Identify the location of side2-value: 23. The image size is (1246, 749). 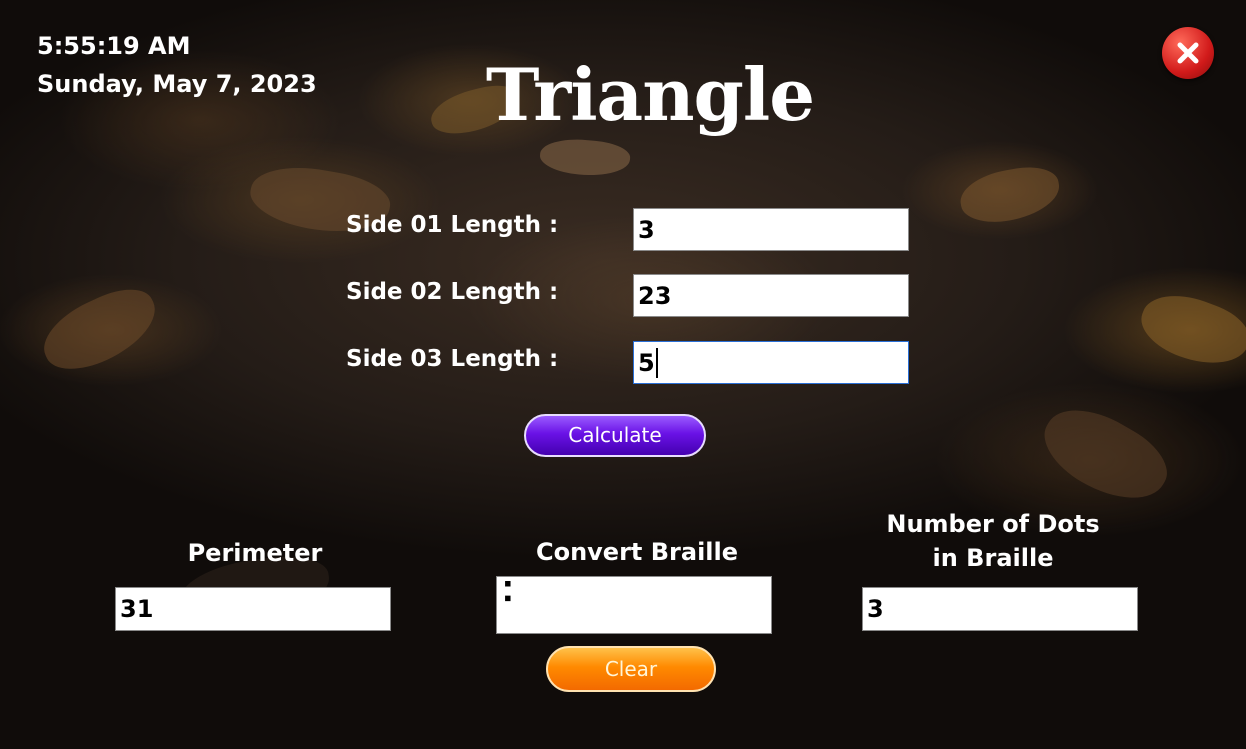
(655, 295).